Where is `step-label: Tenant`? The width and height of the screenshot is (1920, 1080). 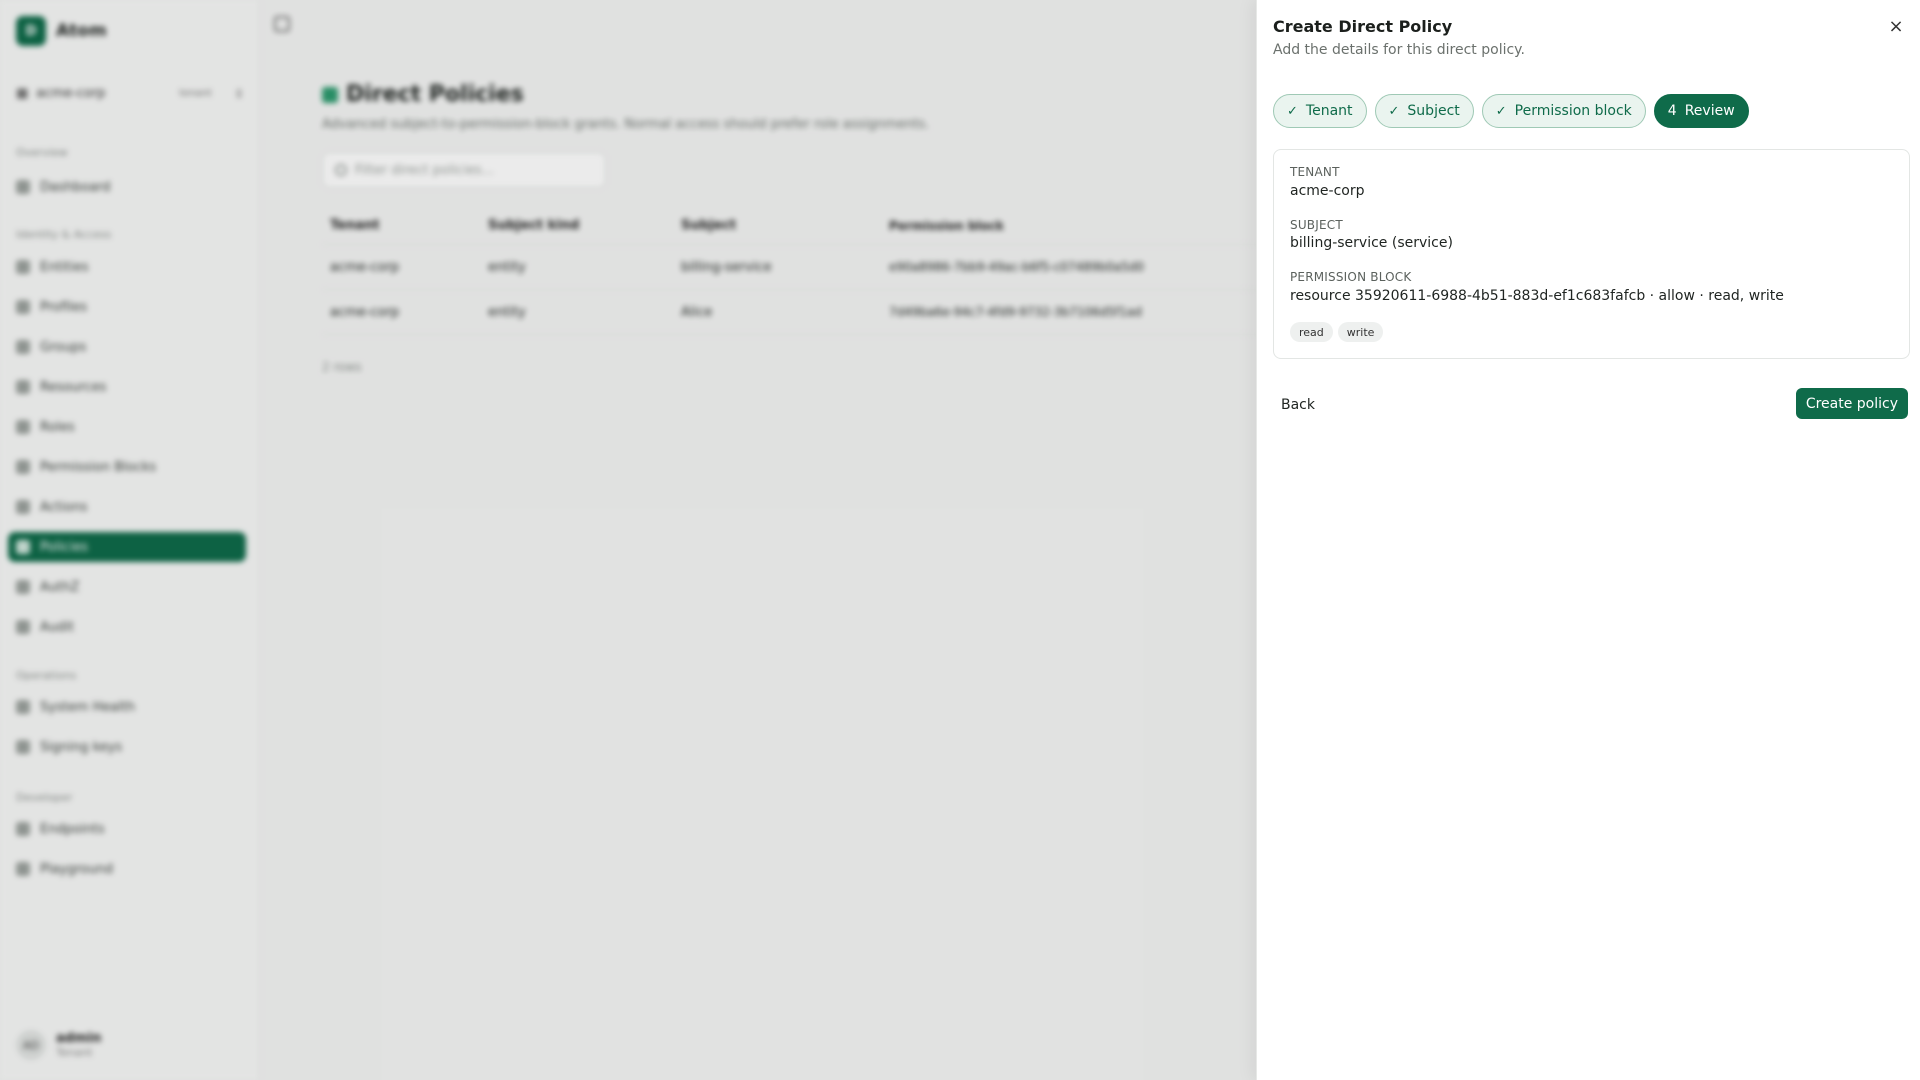 step-label: Tenant is located at coordinates (1329, 111).